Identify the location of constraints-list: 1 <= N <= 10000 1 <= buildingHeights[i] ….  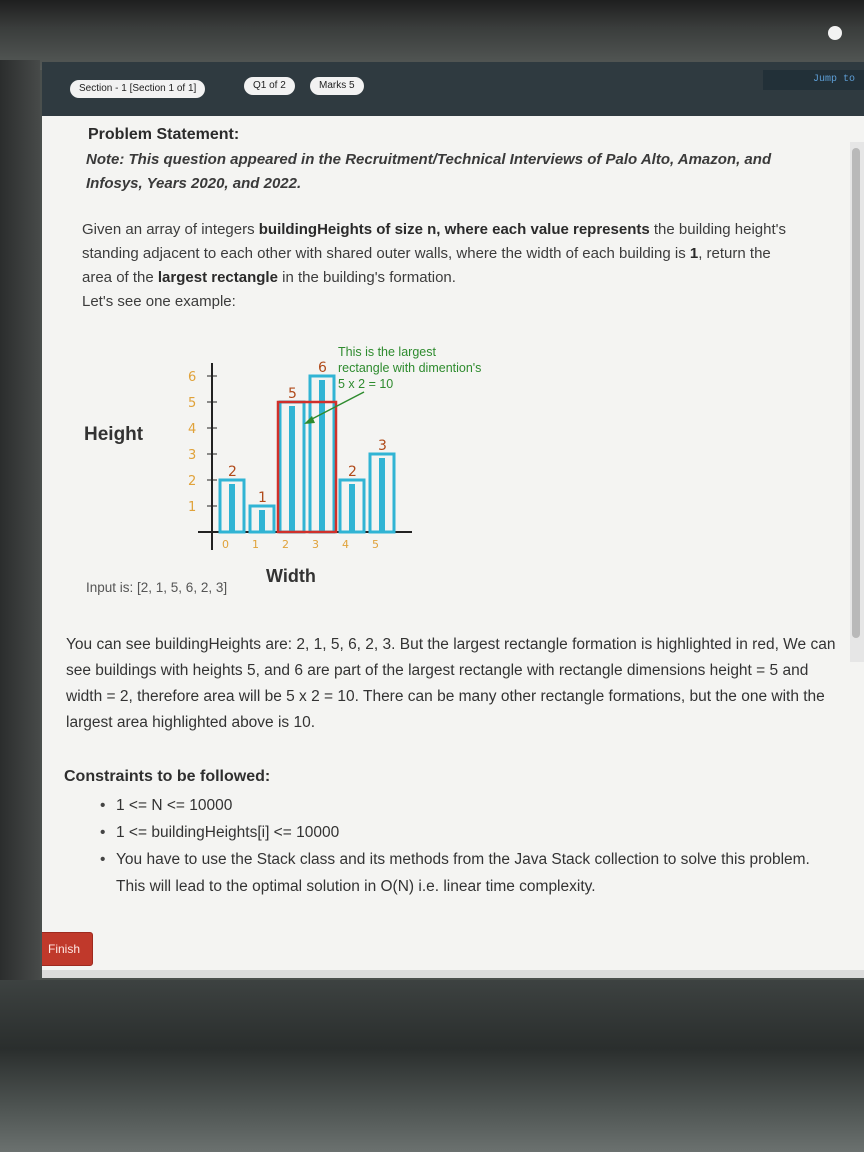
(470, 846).